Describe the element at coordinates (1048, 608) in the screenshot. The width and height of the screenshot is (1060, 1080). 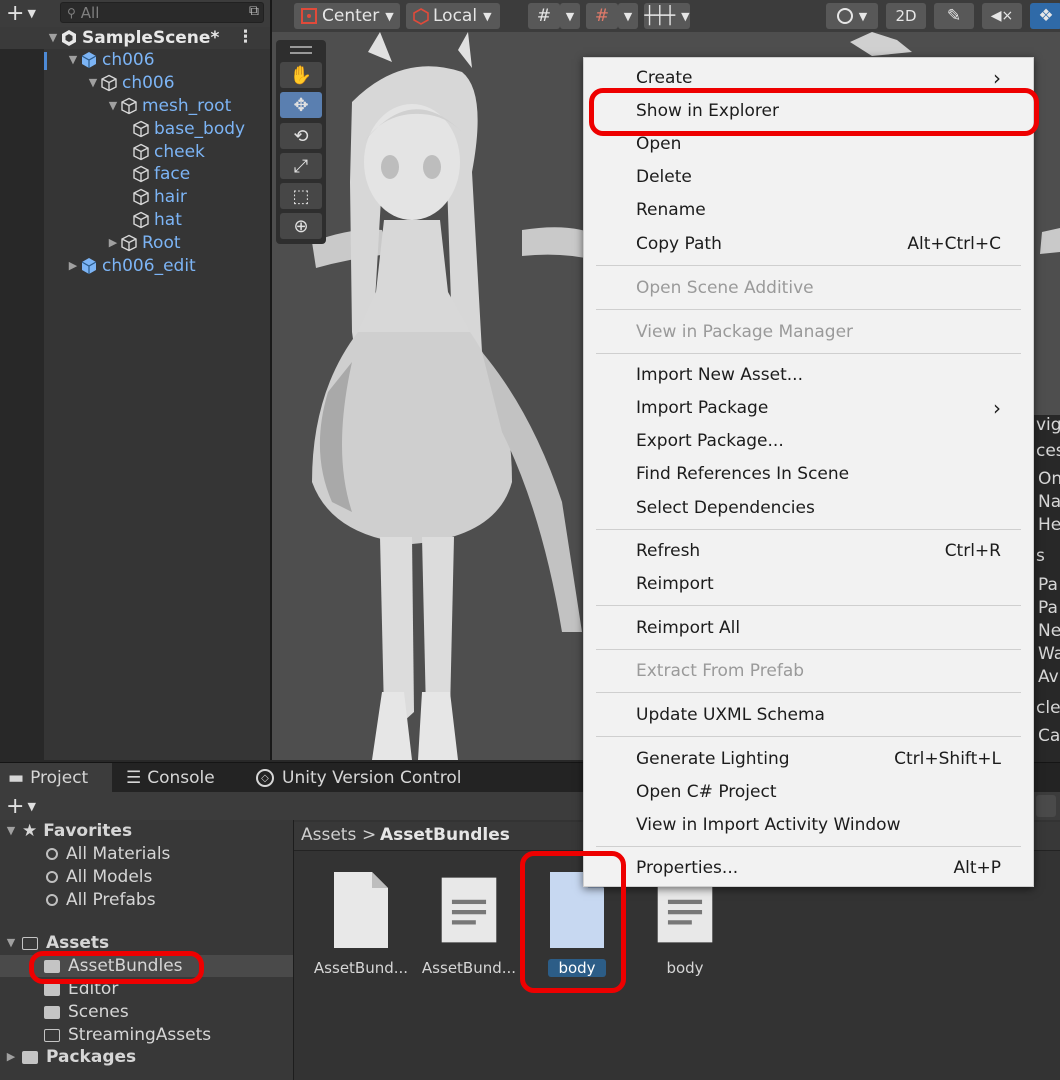
I see `inspector-fragment: Pa` at that location.